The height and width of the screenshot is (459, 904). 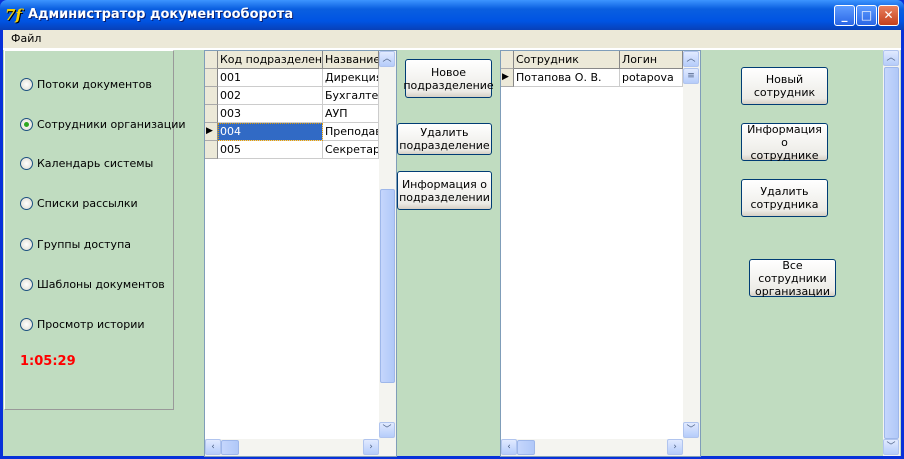 I want to click on column-header-code: Код подразделения, so click(x=270, y=60).